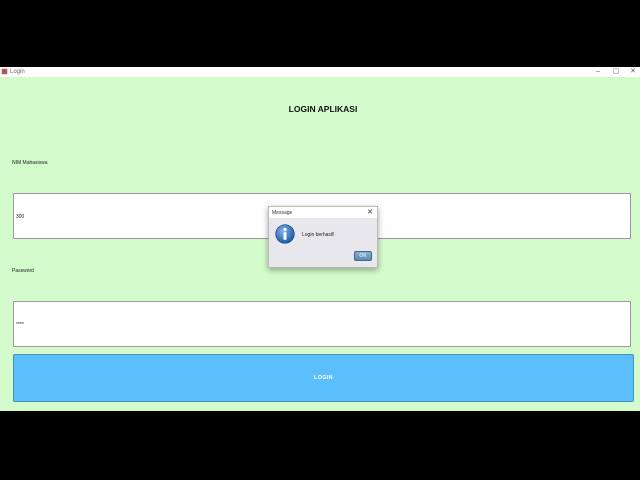 This screenshot has width=640, height=480. What do you see at coordinates (285, 234) in the screenshot?
I see `info-icon` at bounding box center [285, 234].